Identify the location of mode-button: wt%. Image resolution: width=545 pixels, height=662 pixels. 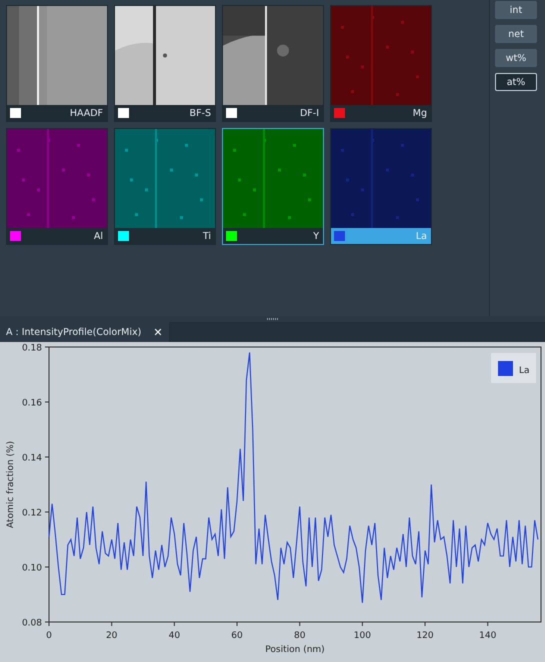
(516, 58).